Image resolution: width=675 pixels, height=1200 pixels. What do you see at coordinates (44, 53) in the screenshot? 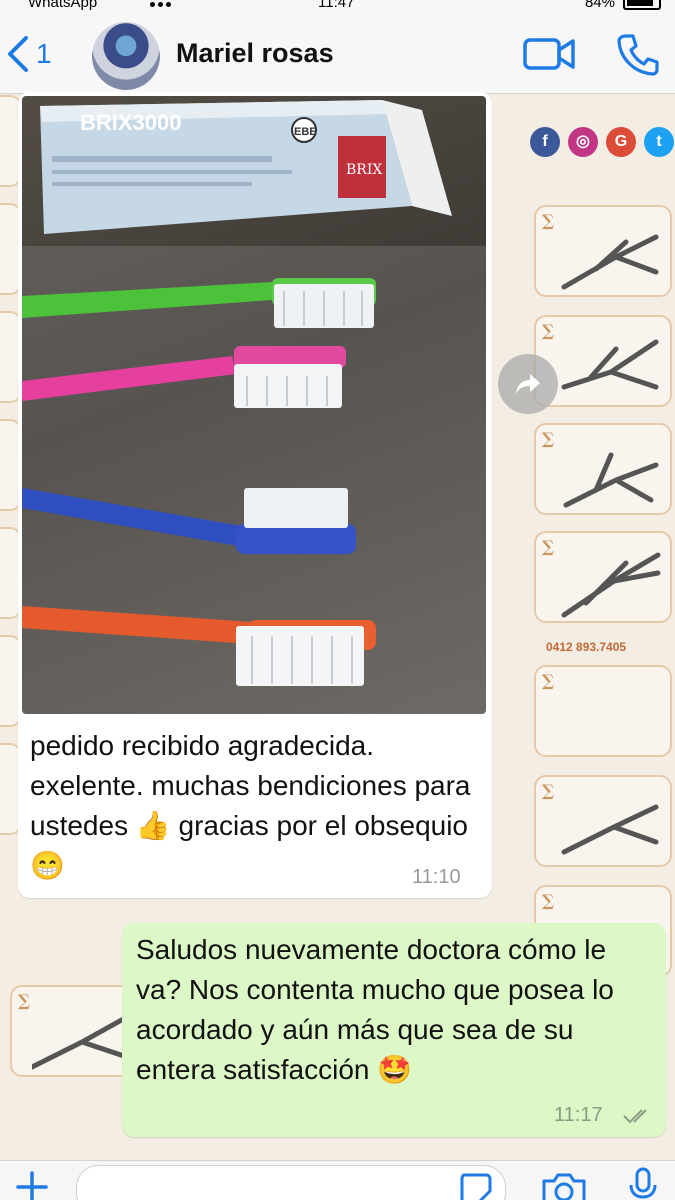
I see `unread-count: 1` at bounding box center [44, 53].